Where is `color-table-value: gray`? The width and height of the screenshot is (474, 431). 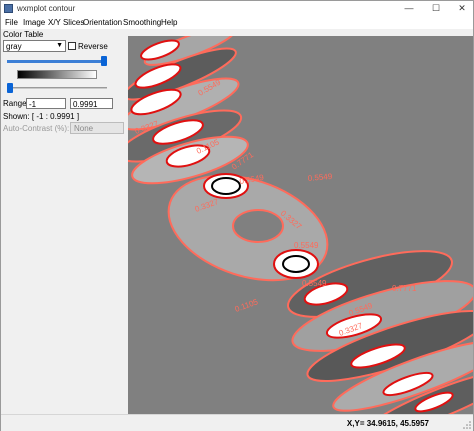 color-table-value: gray is located at coordinates (14, 46).